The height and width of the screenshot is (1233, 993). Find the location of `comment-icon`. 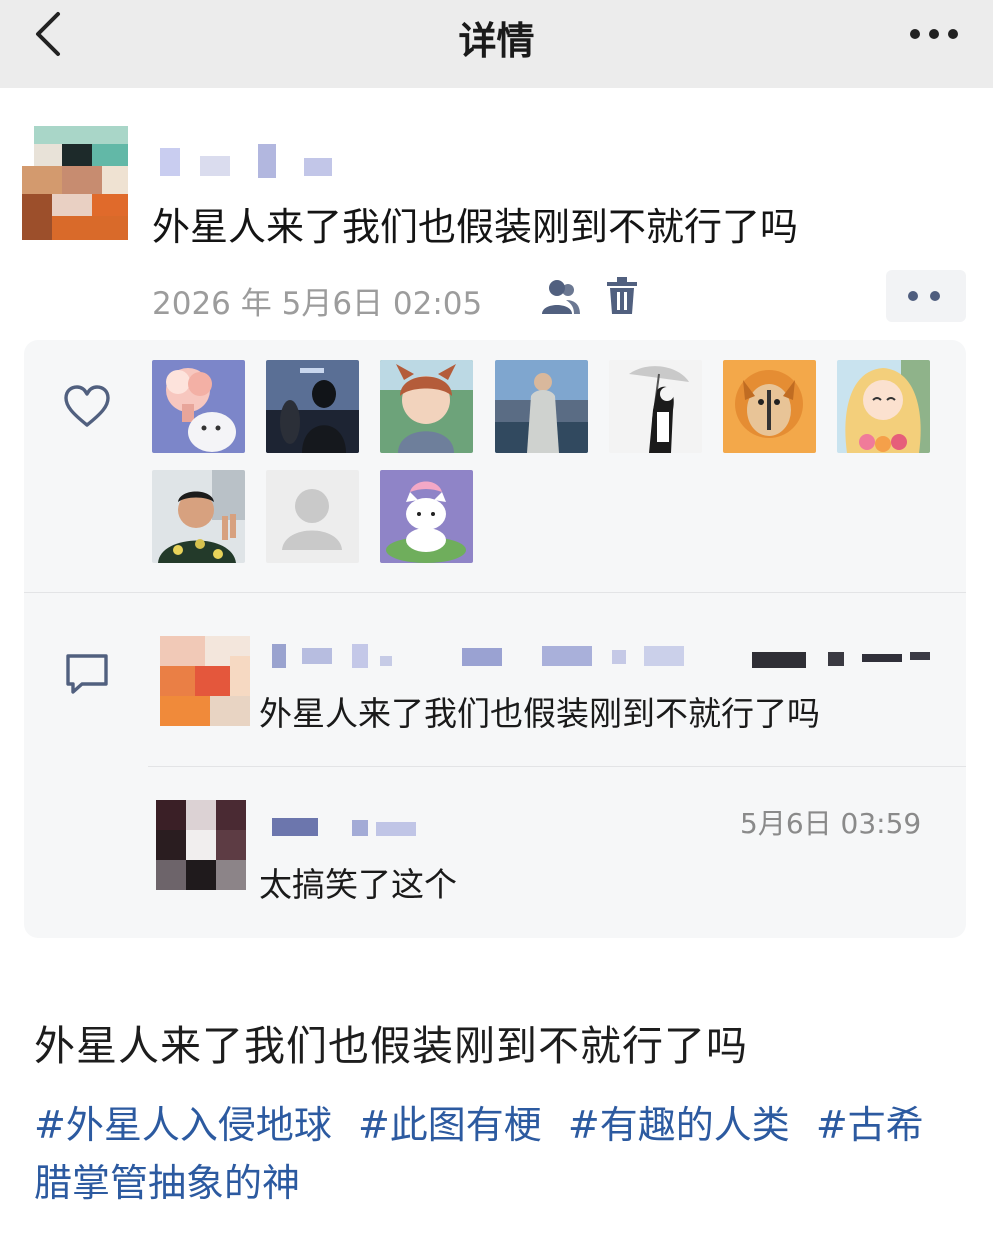

comment-icon is located at coordinates (87, 674).